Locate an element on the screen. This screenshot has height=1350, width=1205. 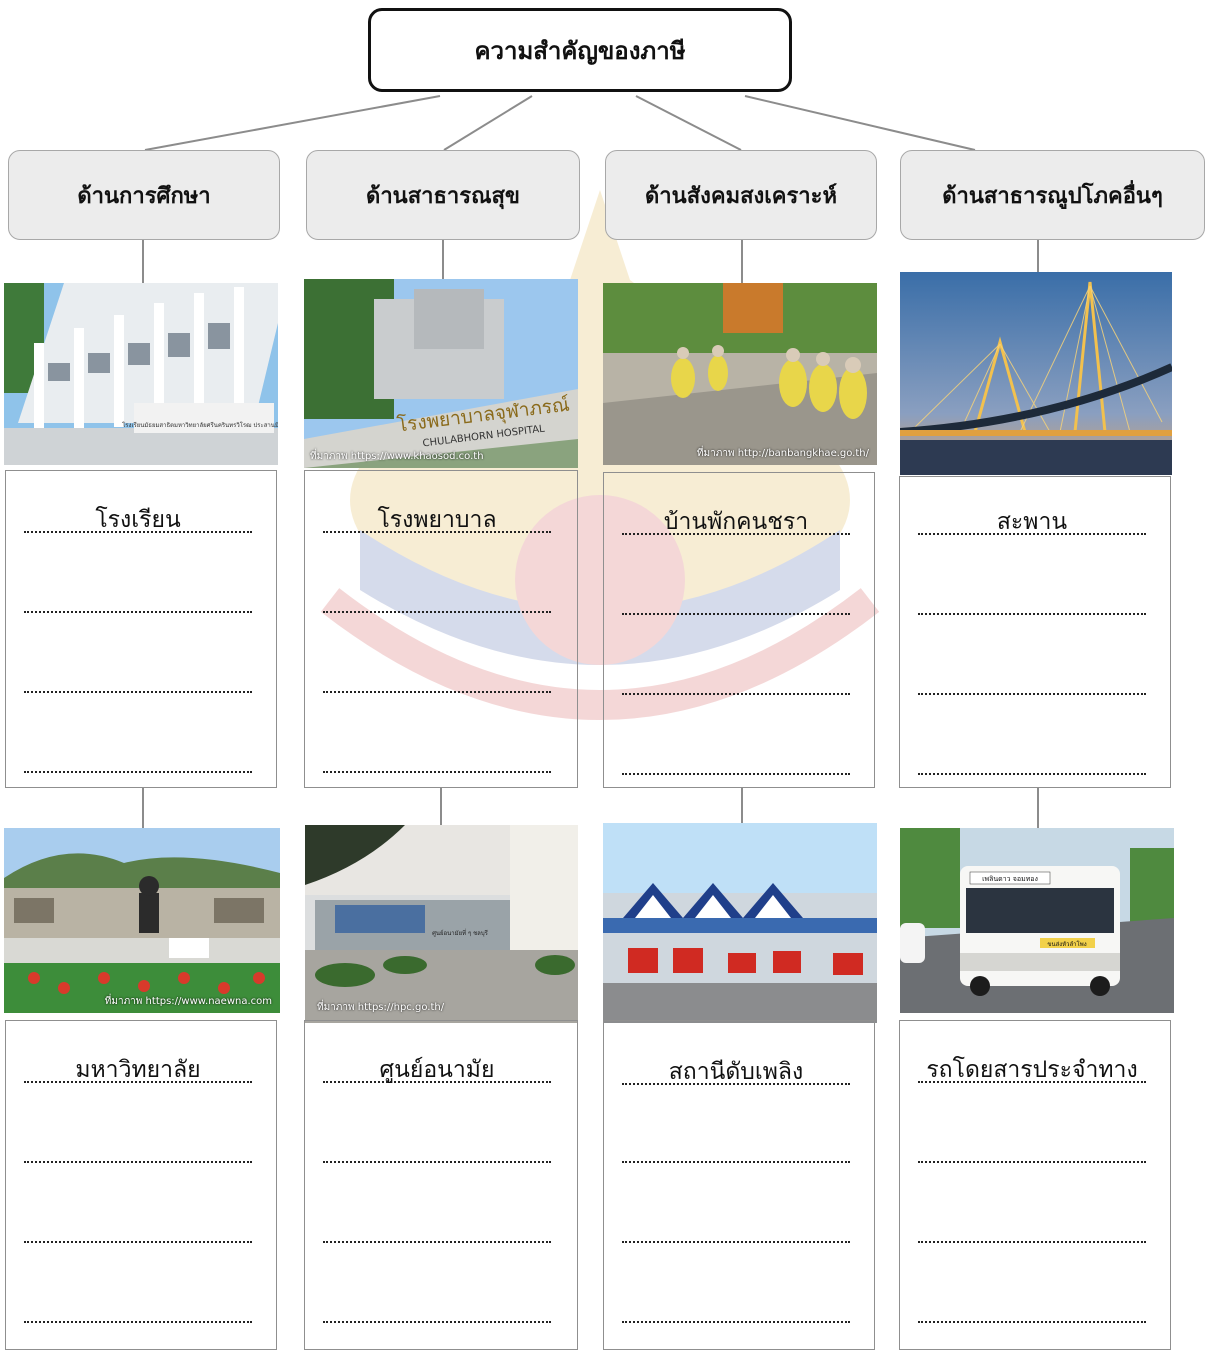
diagram-title: ความสำคัญของภาษี is located at coordinates (580, 50).